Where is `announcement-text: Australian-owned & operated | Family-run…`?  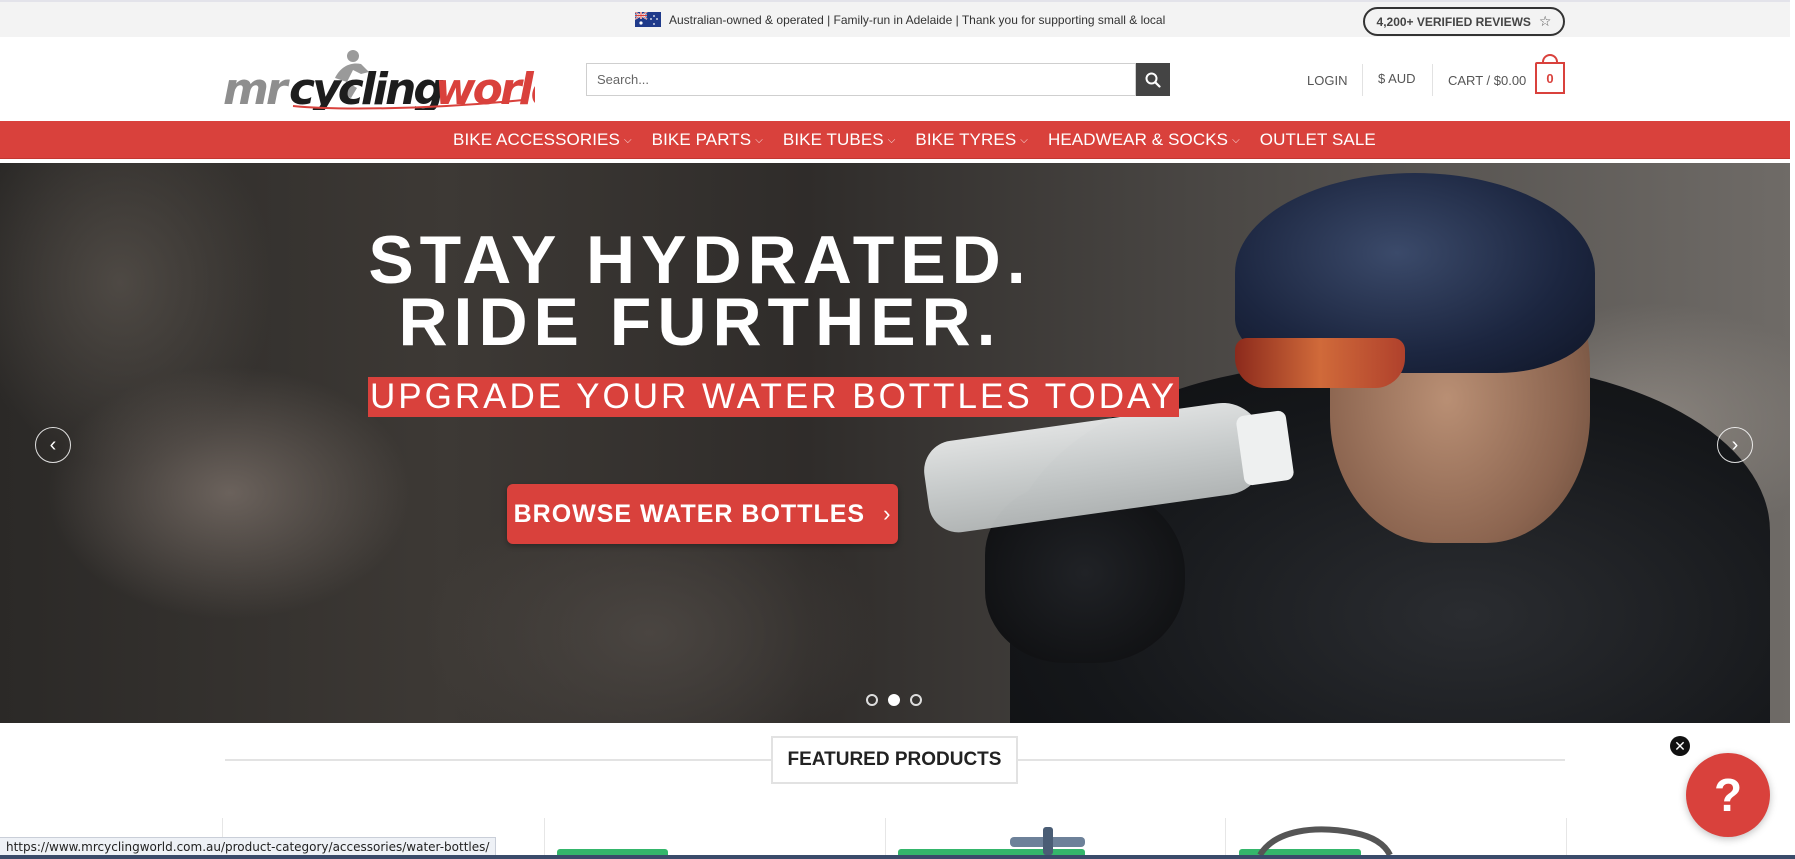
announcement-text: Australian-owned & operated | Family-run… is located at coordinates (917, 19).